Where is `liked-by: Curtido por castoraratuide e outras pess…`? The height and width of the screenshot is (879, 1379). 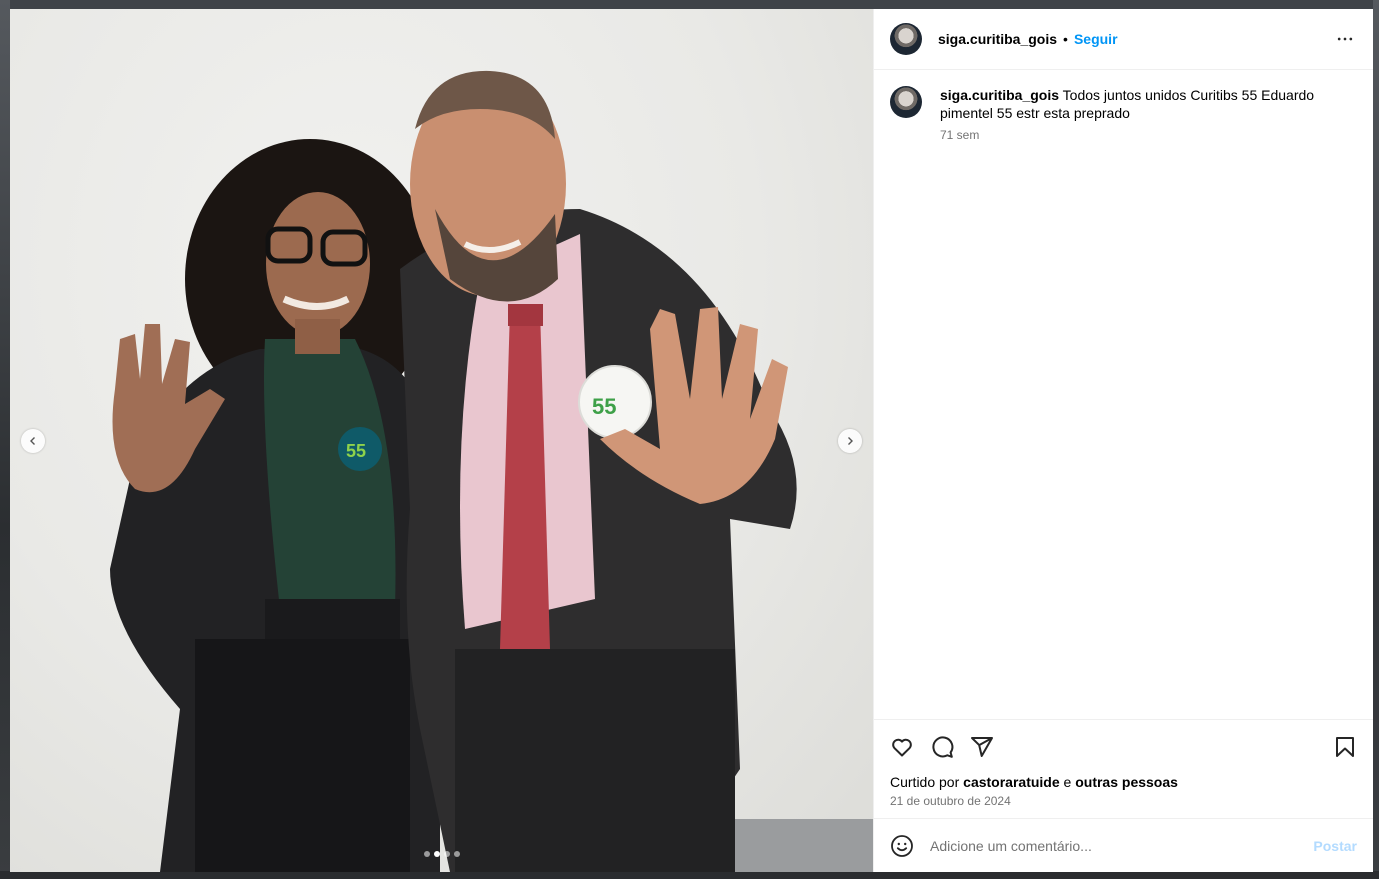
liked-by: Curtido por castoraratuide e outras pess… is located at coordinates (1034, 782).